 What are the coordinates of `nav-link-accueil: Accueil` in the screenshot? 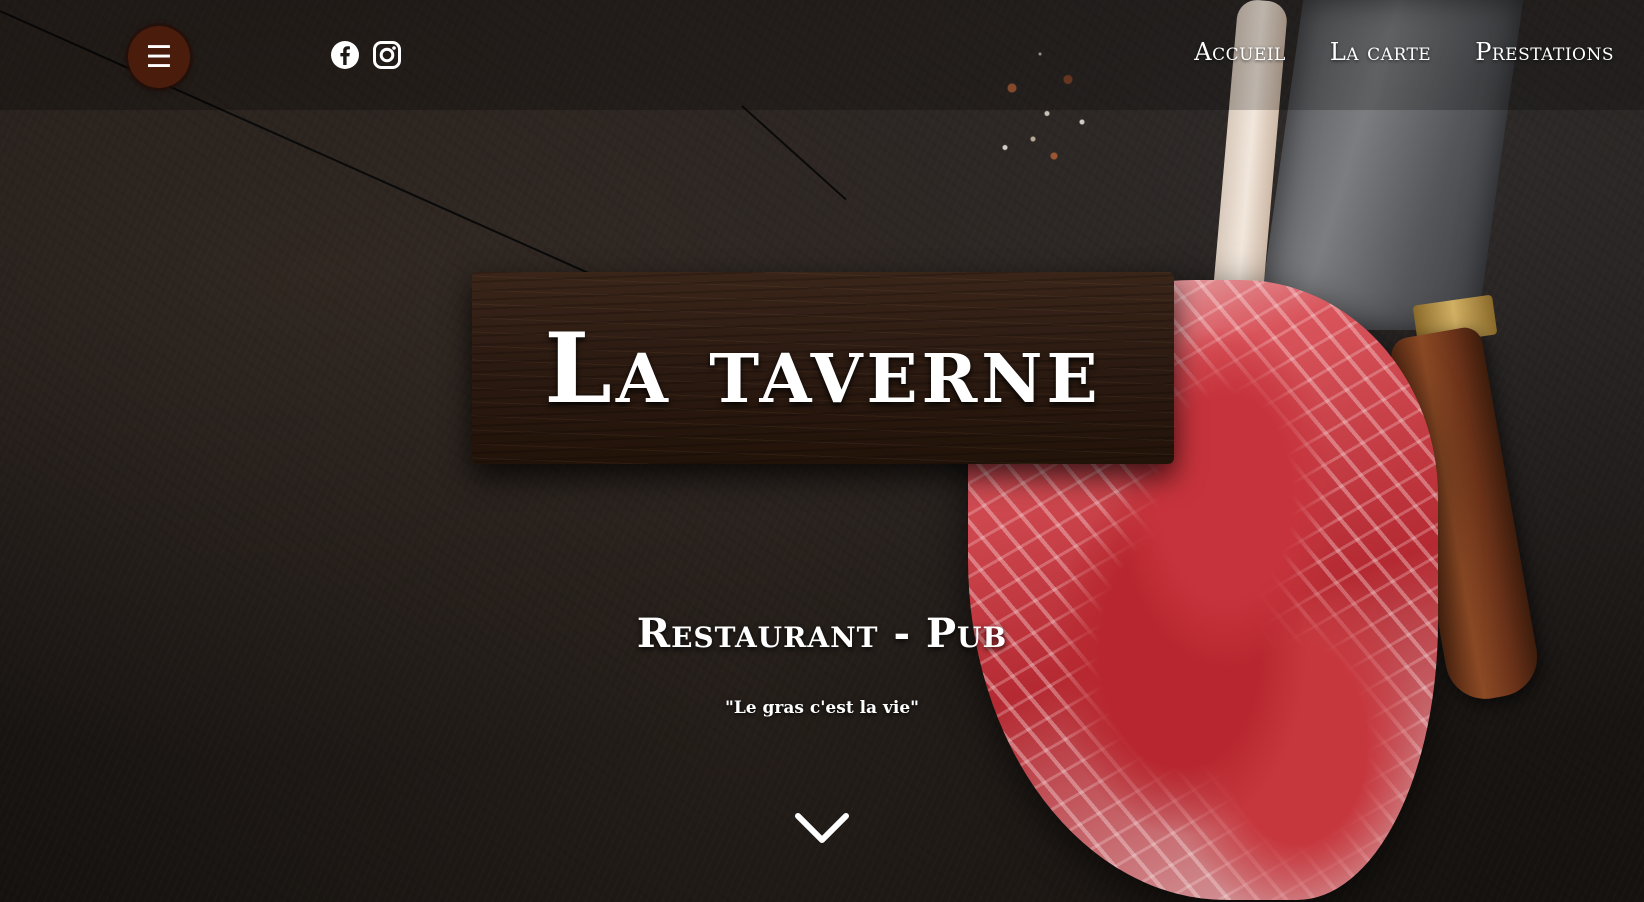 It's located at (1240, 52).